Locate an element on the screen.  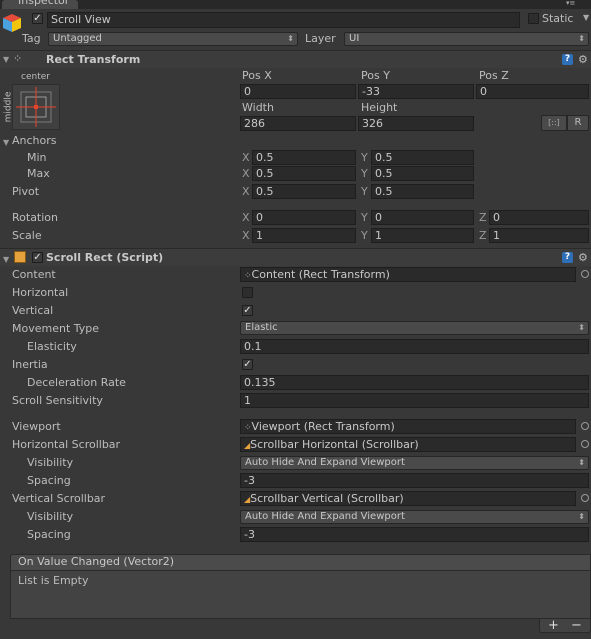
tab-menu-icon: ▾≡ is located at coordinates (577, 4).